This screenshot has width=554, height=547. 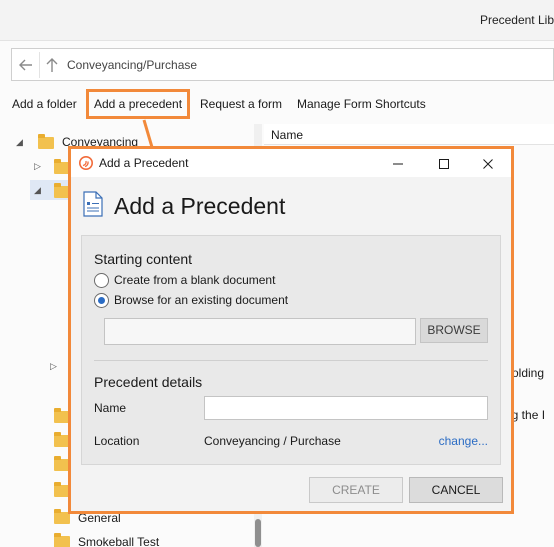 What do you see at coordinates (260, 331) in the screenshot?
I see `document-path-input` at bounding box center [260, 331].